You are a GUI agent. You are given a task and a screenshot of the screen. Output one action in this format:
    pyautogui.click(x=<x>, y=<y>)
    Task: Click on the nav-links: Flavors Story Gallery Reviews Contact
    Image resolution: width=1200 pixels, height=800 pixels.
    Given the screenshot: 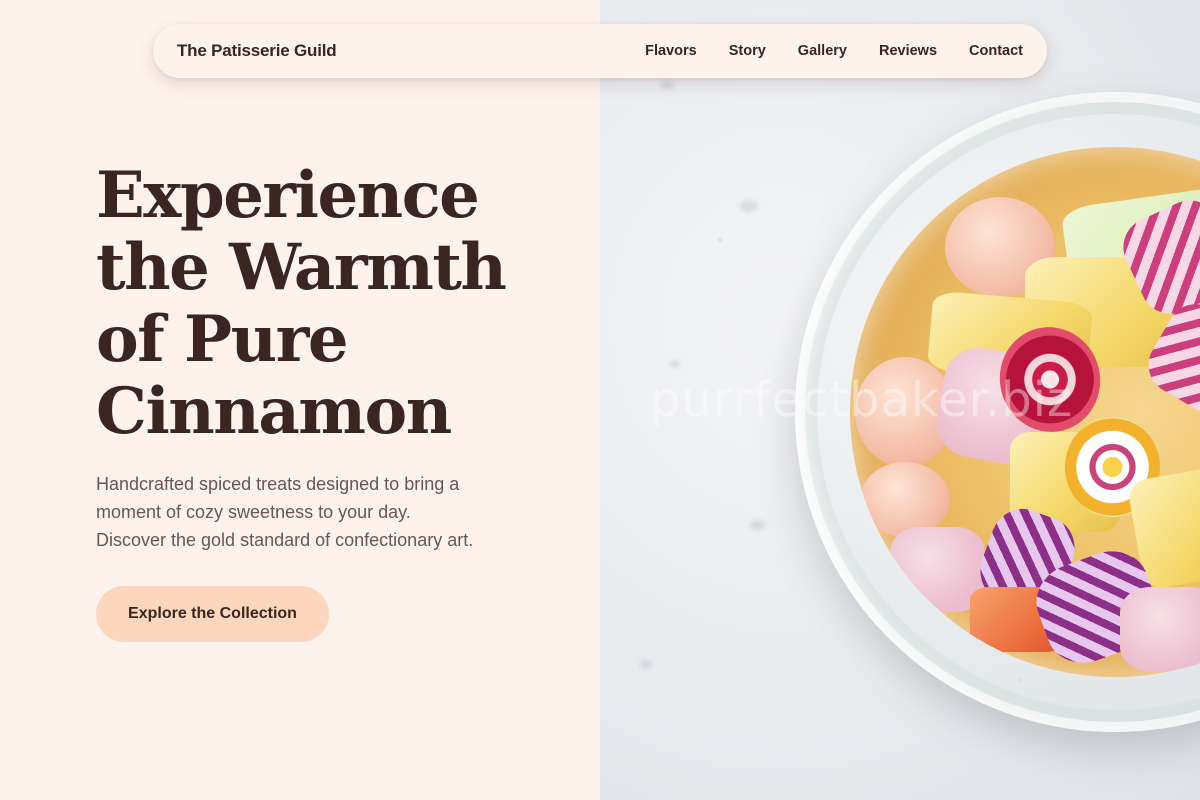 What is the action you would take?
    pyautogui.click(x=834, y=51)
    